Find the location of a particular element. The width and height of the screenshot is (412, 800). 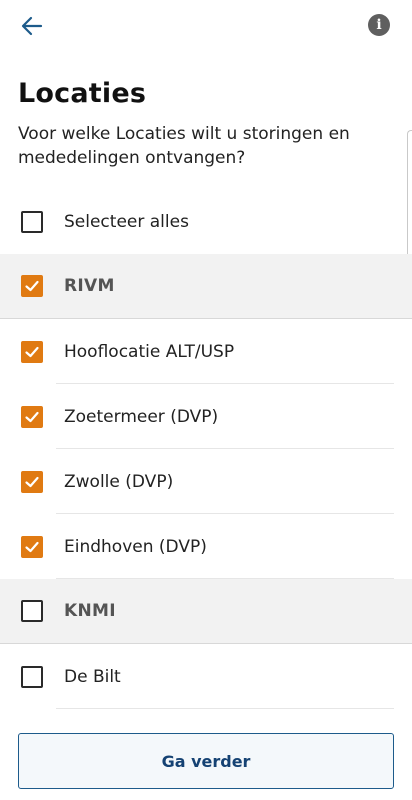

location-item-row: Eindhoven (DVP) is located at coordinates (206, 546).